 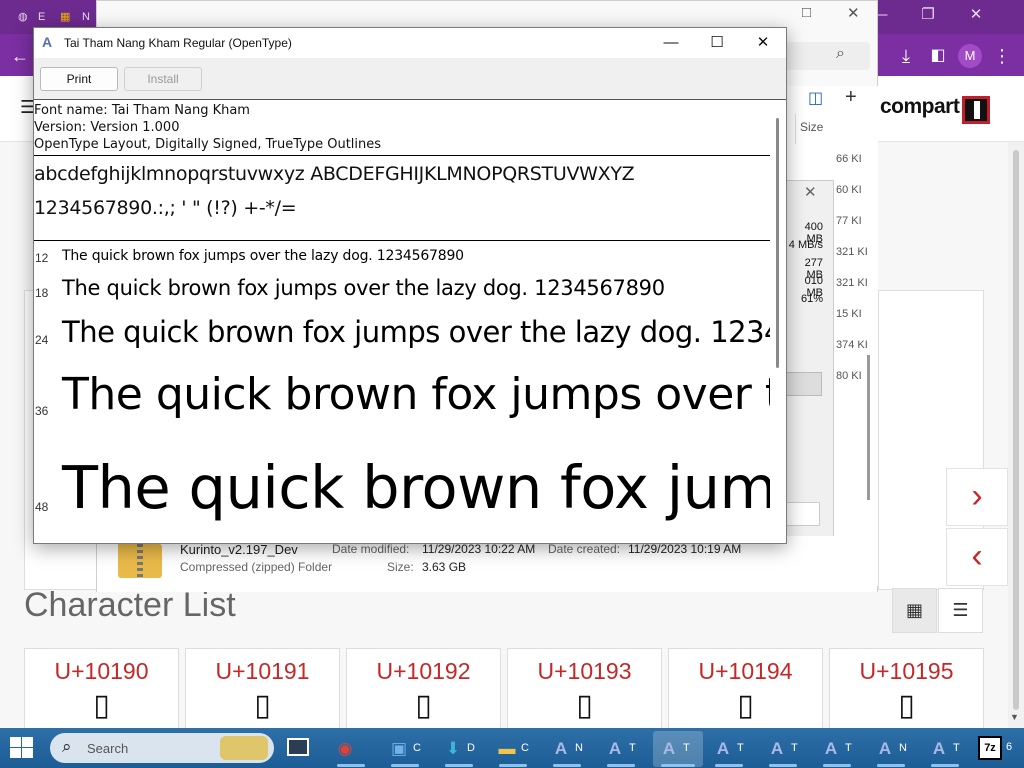 What do you see at coordinates (584, 549) in the screenshot?
I see `date-created-label: Date created:` at bounding box center [584, 549].